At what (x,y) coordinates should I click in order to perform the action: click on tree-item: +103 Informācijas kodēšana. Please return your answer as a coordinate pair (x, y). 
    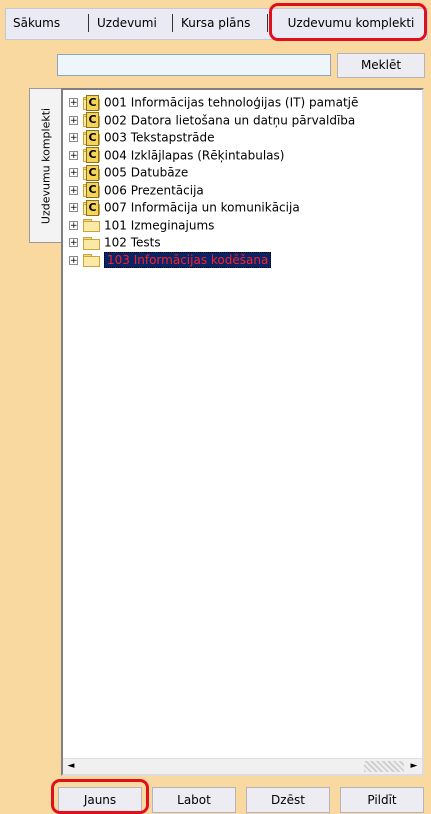
    Looking at the image, I should click on (213, 261).